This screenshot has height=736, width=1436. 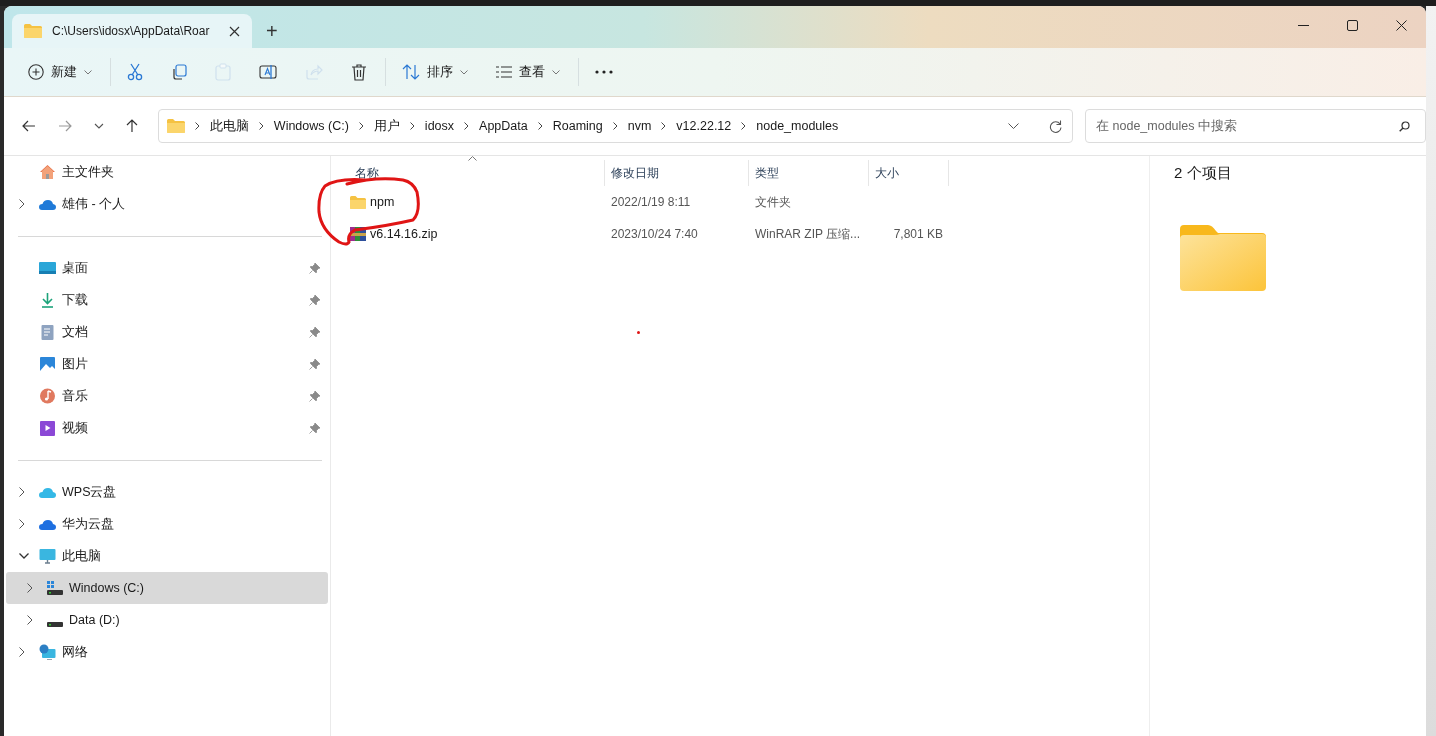 I want to click on sidebar-item: 主文件夹, so click(x=167, y=172).